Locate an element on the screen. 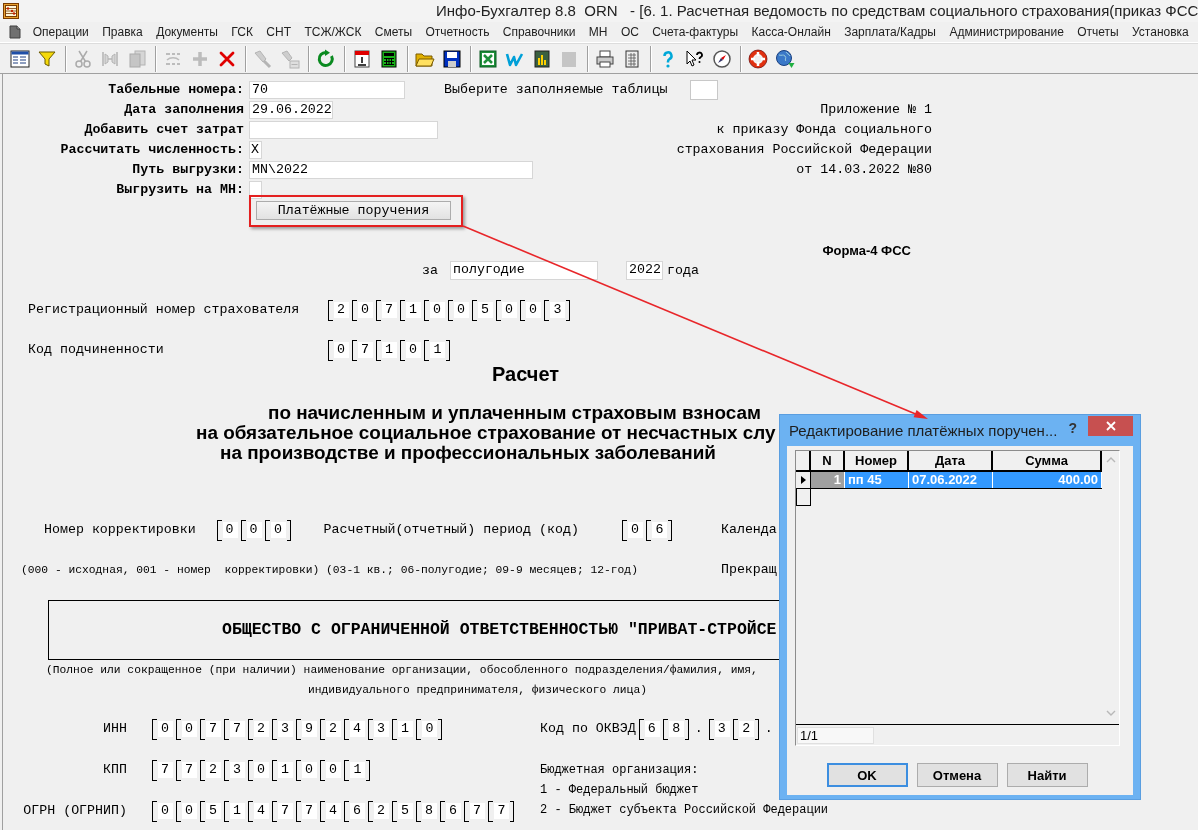 The image size is (1198, 830). calculator-icon is located at coordinates (389, 58).